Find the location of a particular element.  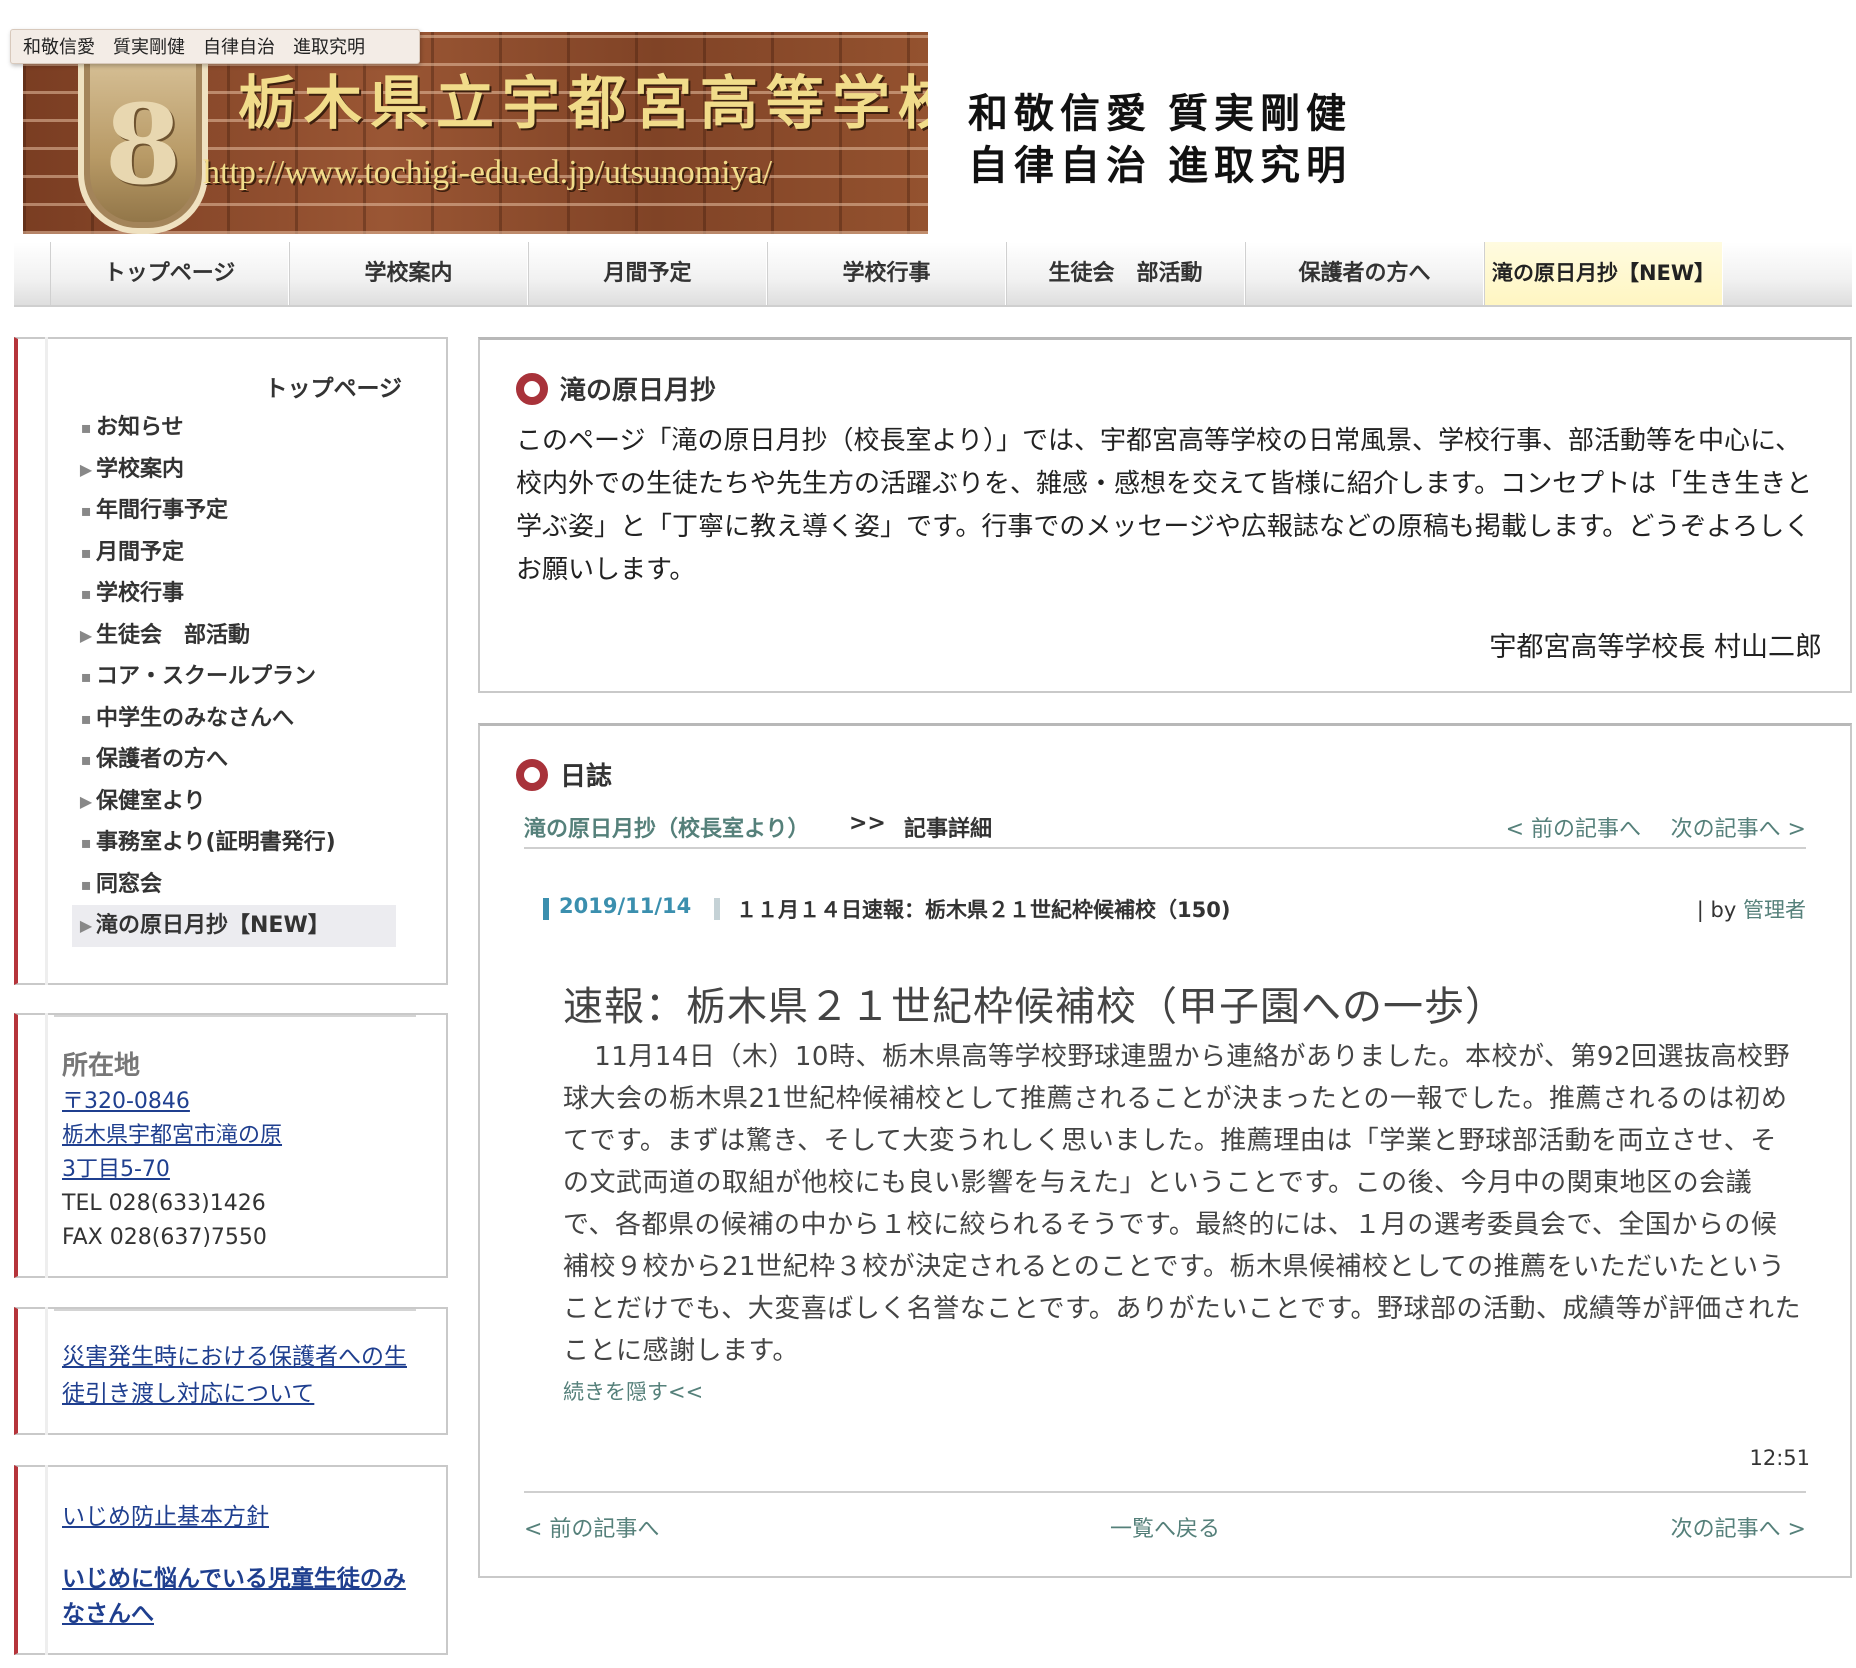

sidebar-item: ▪ 事務室より(証明書発行) is located at coordinates (242, 843).